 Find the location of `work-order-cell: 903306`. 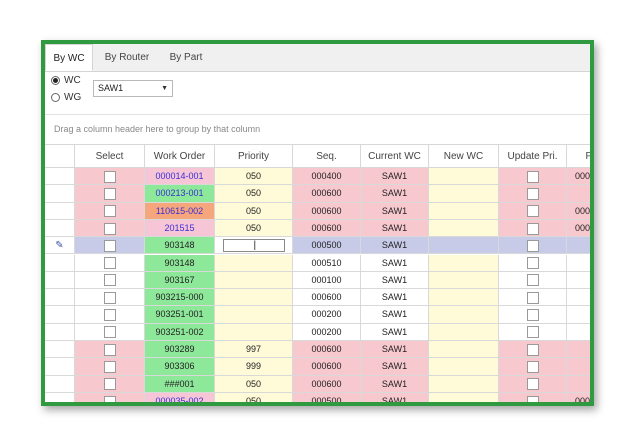

work-order-cell: 903306 is located at coordinates (180, 367).